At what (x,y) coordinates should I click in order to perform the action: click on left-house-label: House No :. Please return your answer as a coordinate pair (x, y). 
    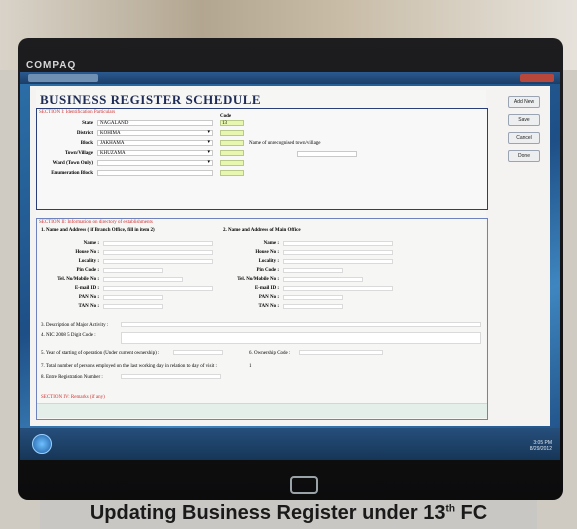
    Looking at the image, I should click on (87, 252).